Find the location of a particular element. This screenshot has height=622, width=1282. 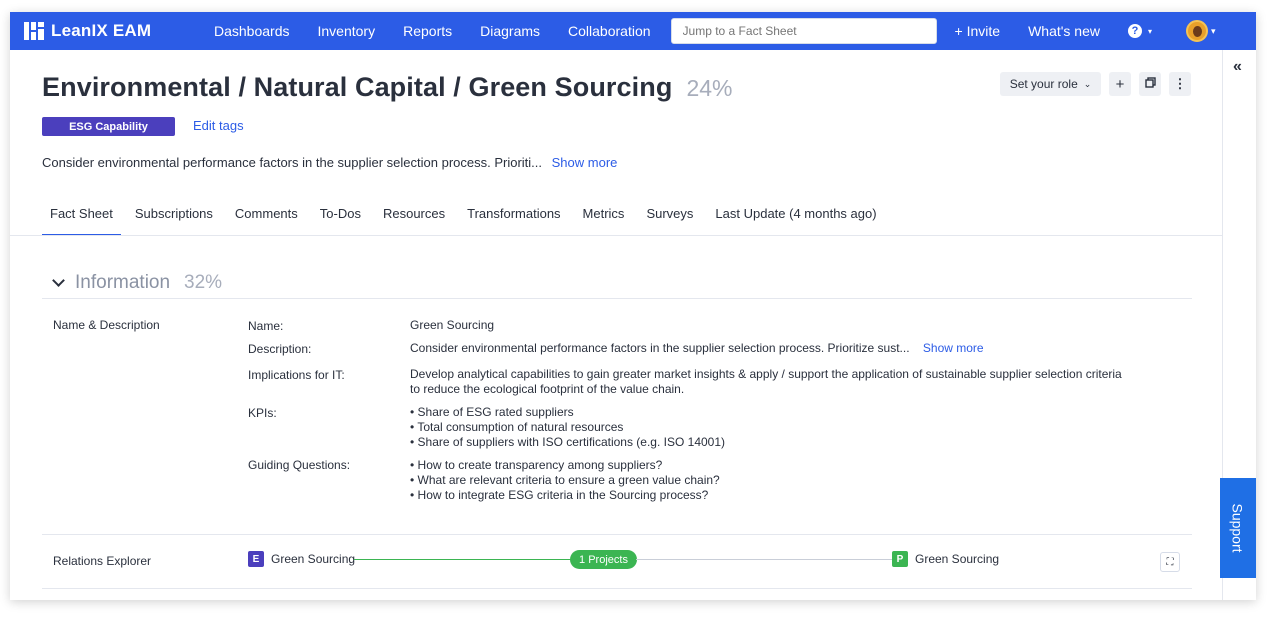

section-completion: 32% is located at coordinates (203, 282).